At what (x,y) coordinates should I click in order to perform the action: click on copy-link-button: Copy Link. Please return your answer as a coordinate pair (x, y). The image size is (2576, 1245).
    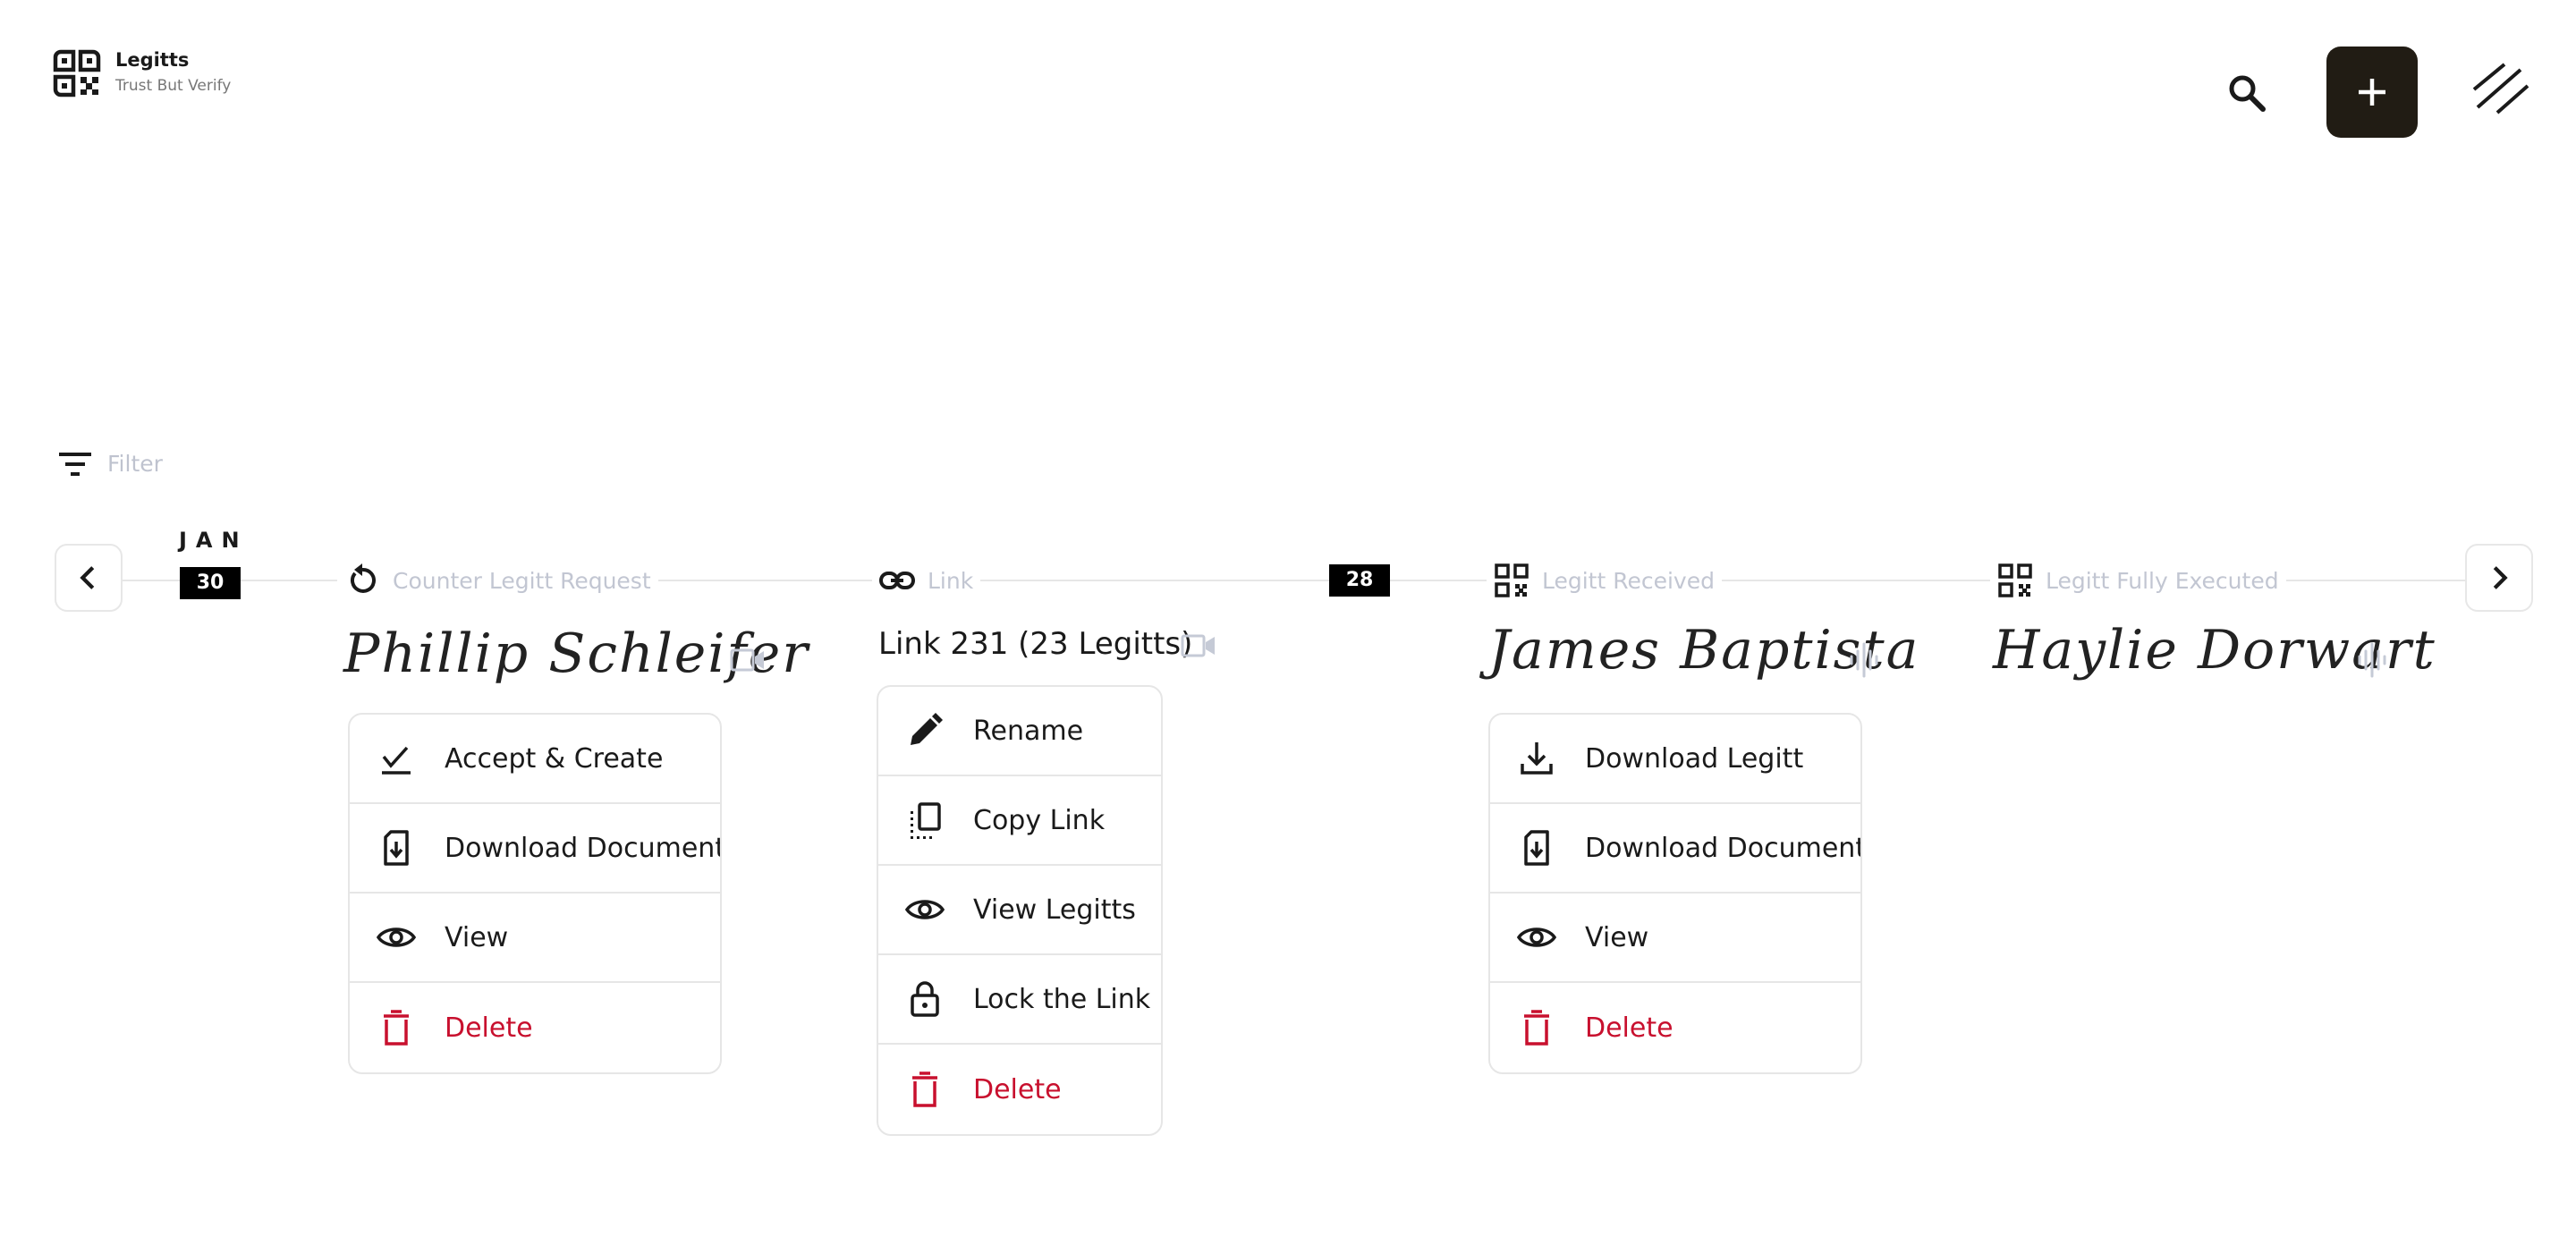
    Looking at the image, I should click on (1019, 821).